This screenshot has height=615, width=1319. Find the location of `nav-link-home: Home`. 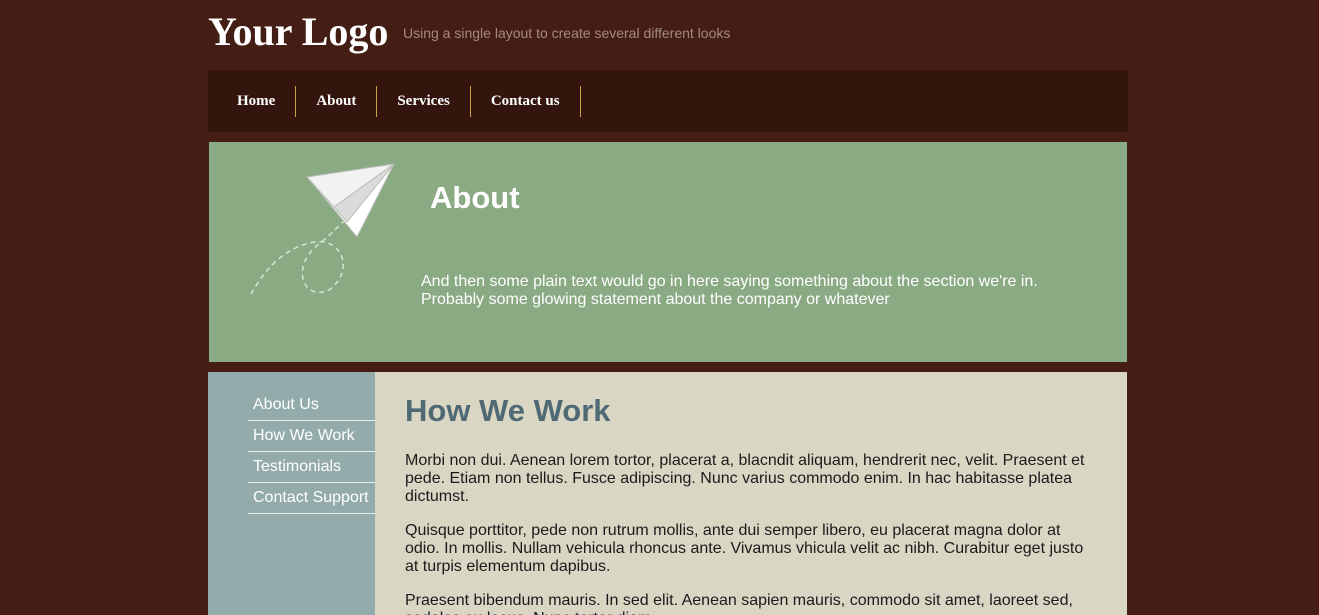

nav-link-home: Home is located at coordinates (256, 101).